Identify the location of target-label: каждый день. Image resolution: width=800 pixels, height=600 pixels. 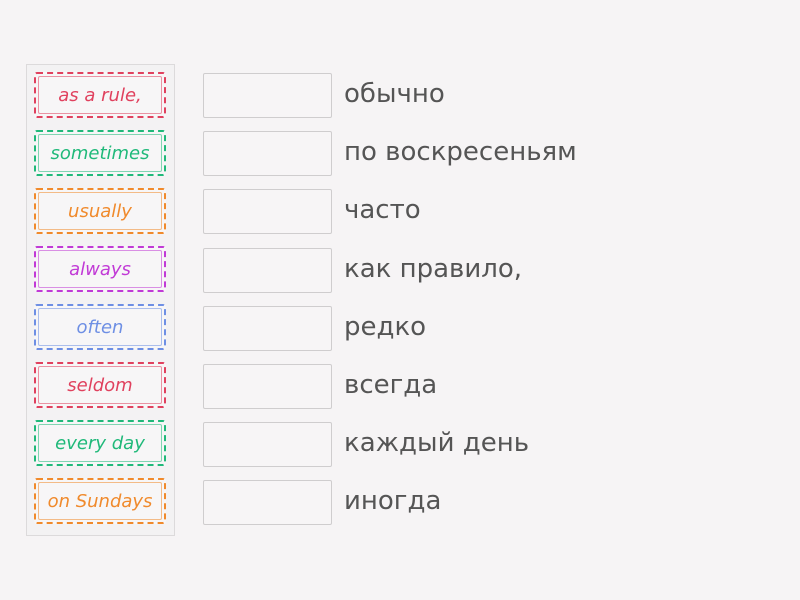
(437, 443).